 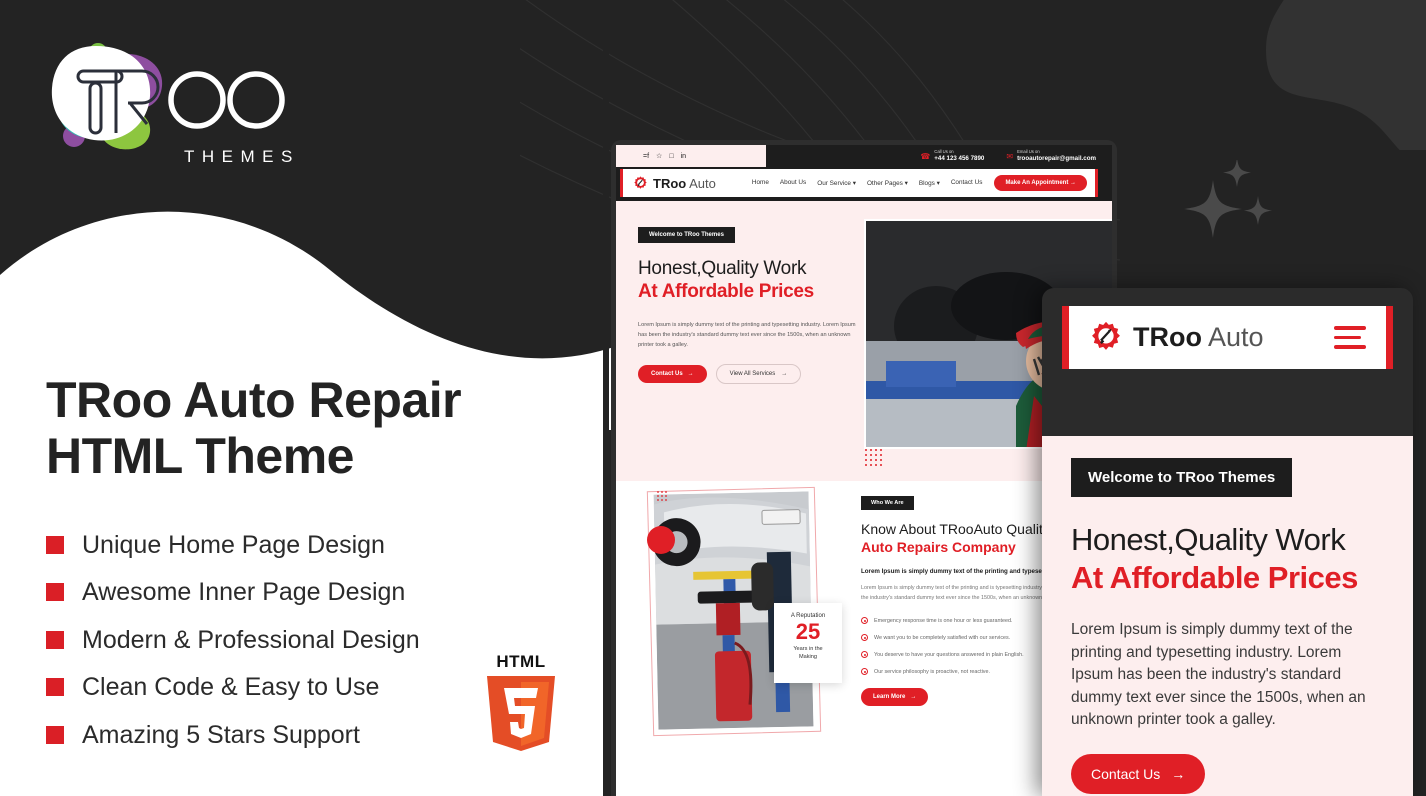 I want to click on nav-item-contact: Contact Us, so click(x=967, y=183).